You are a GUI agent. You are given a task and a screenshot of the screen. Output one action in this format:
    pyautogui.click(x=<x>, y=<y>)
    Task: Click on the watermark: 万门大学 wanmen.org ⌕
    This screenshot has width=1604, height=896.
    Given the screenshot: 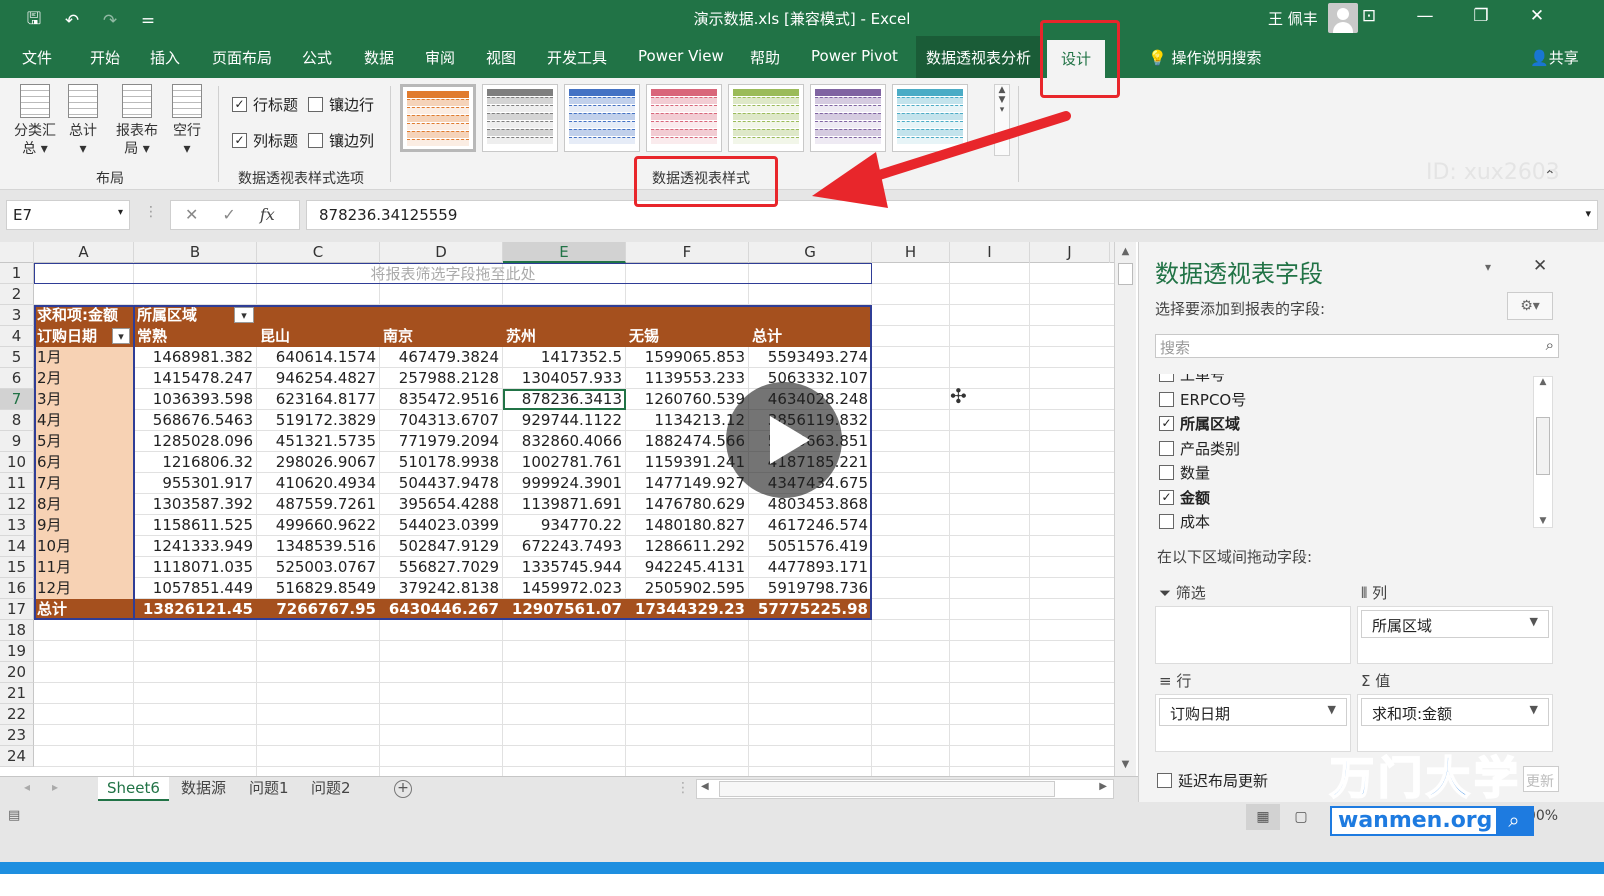 What is the action you would take?
    pyautogui.click(x=1432, y=800)
    